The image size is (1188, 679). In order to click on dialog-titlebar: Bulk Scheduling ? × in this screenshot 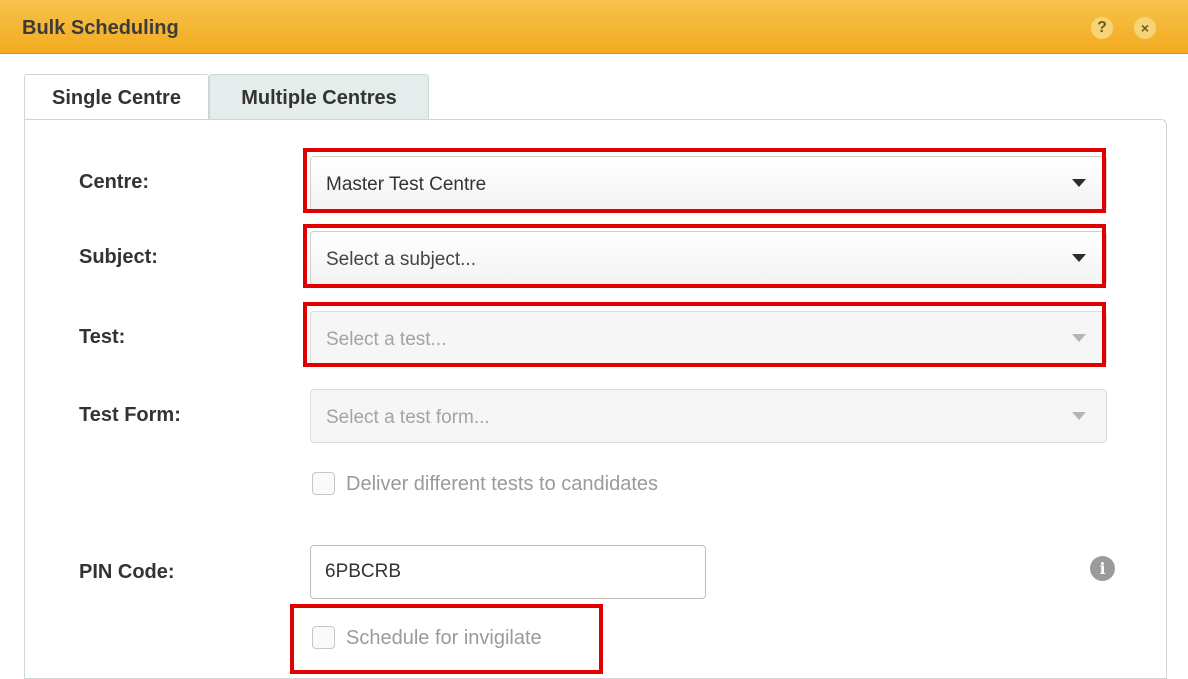, I will do `click(594, 27)`.